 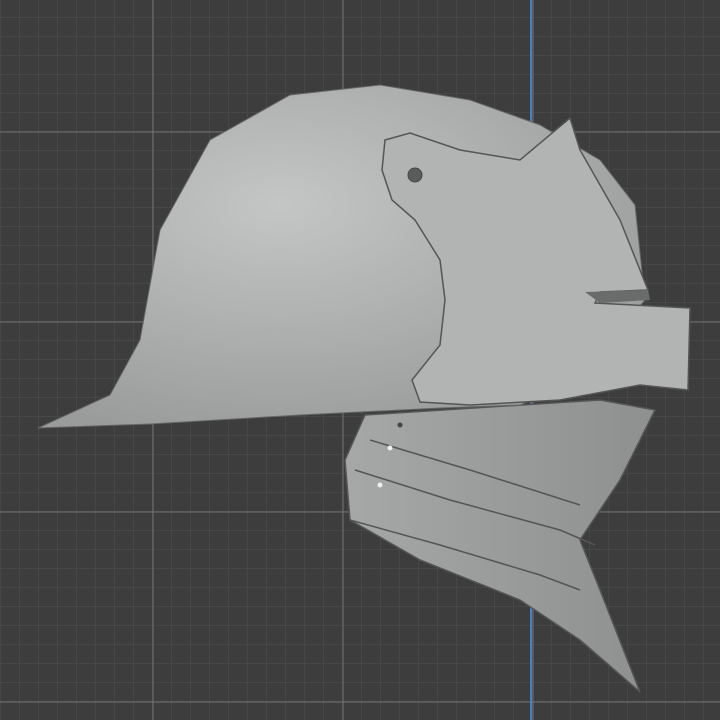 I want to click on visor-pivot-hole, so click(x=415, y=175).